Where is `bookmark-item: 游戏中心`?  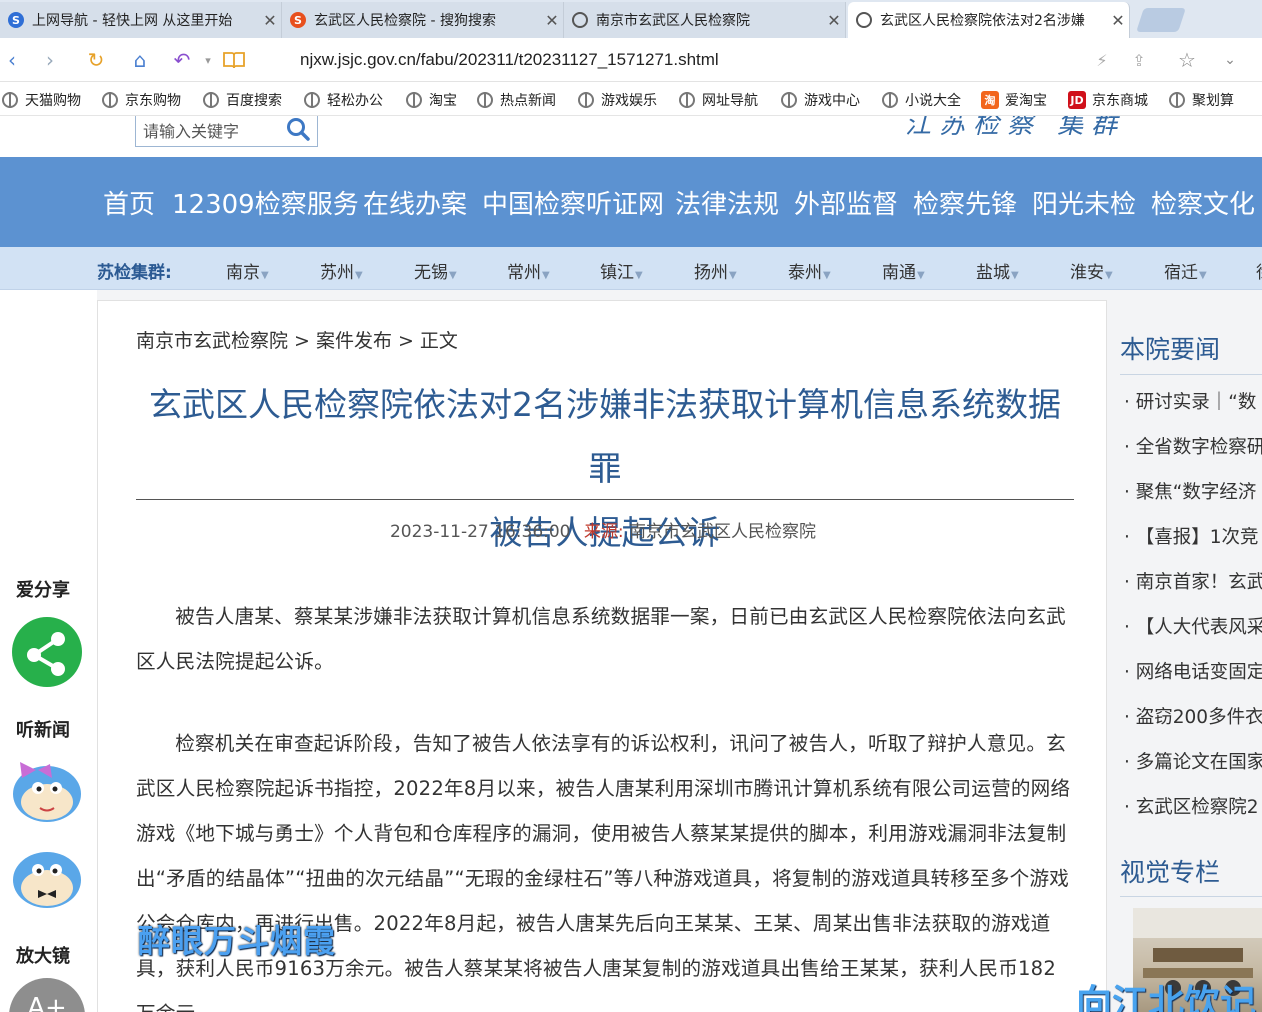 bookmark-item: 游戏中心 is located at coordinates (820, 100).